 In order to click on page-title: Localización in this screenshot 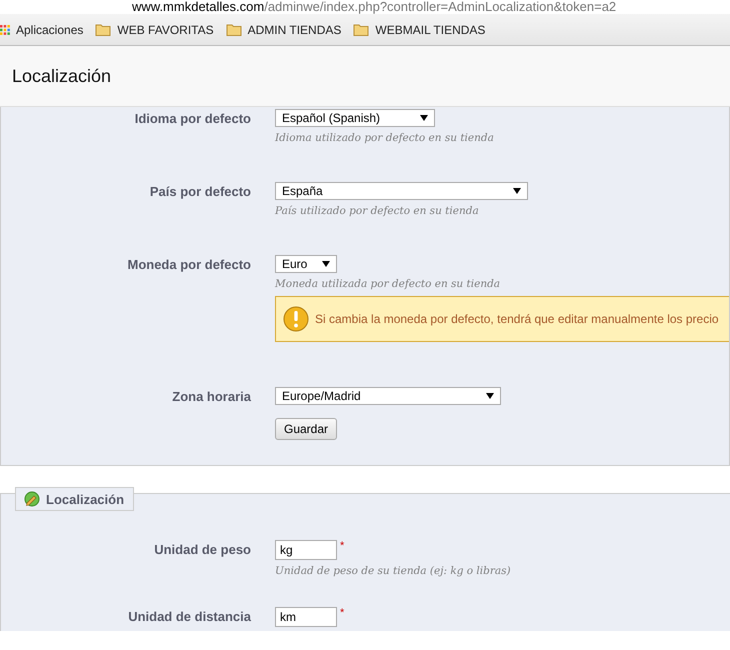, I will do `click(62, 76)`.